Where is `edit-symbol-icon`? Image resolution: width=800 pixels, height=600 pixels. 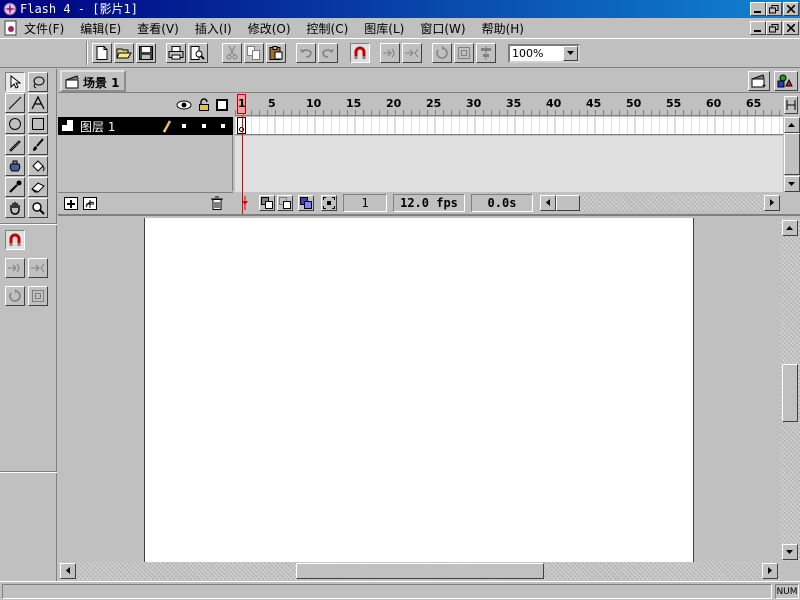 edit-symbol-icon is located at coordinates (786, 81).